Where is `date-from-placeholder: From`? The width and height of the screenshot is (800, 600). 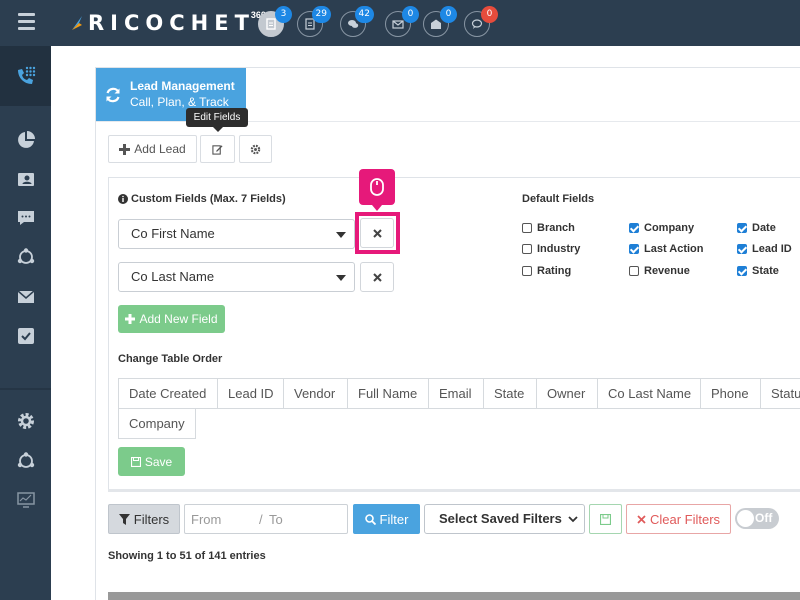 date-from-placeholder: From is located at coordinates (206, 519).